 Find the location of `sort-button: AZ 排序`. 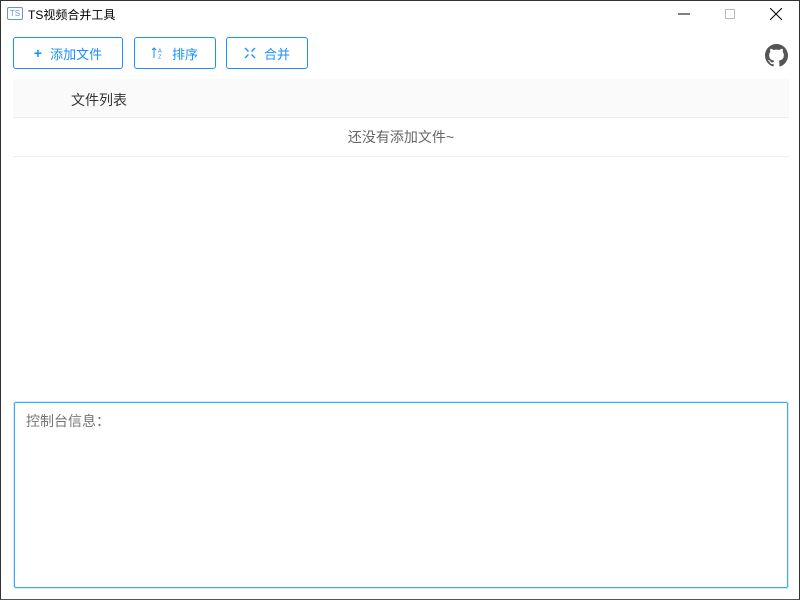

sort-button: AZ 排序 is located at coordinates (175, 53).